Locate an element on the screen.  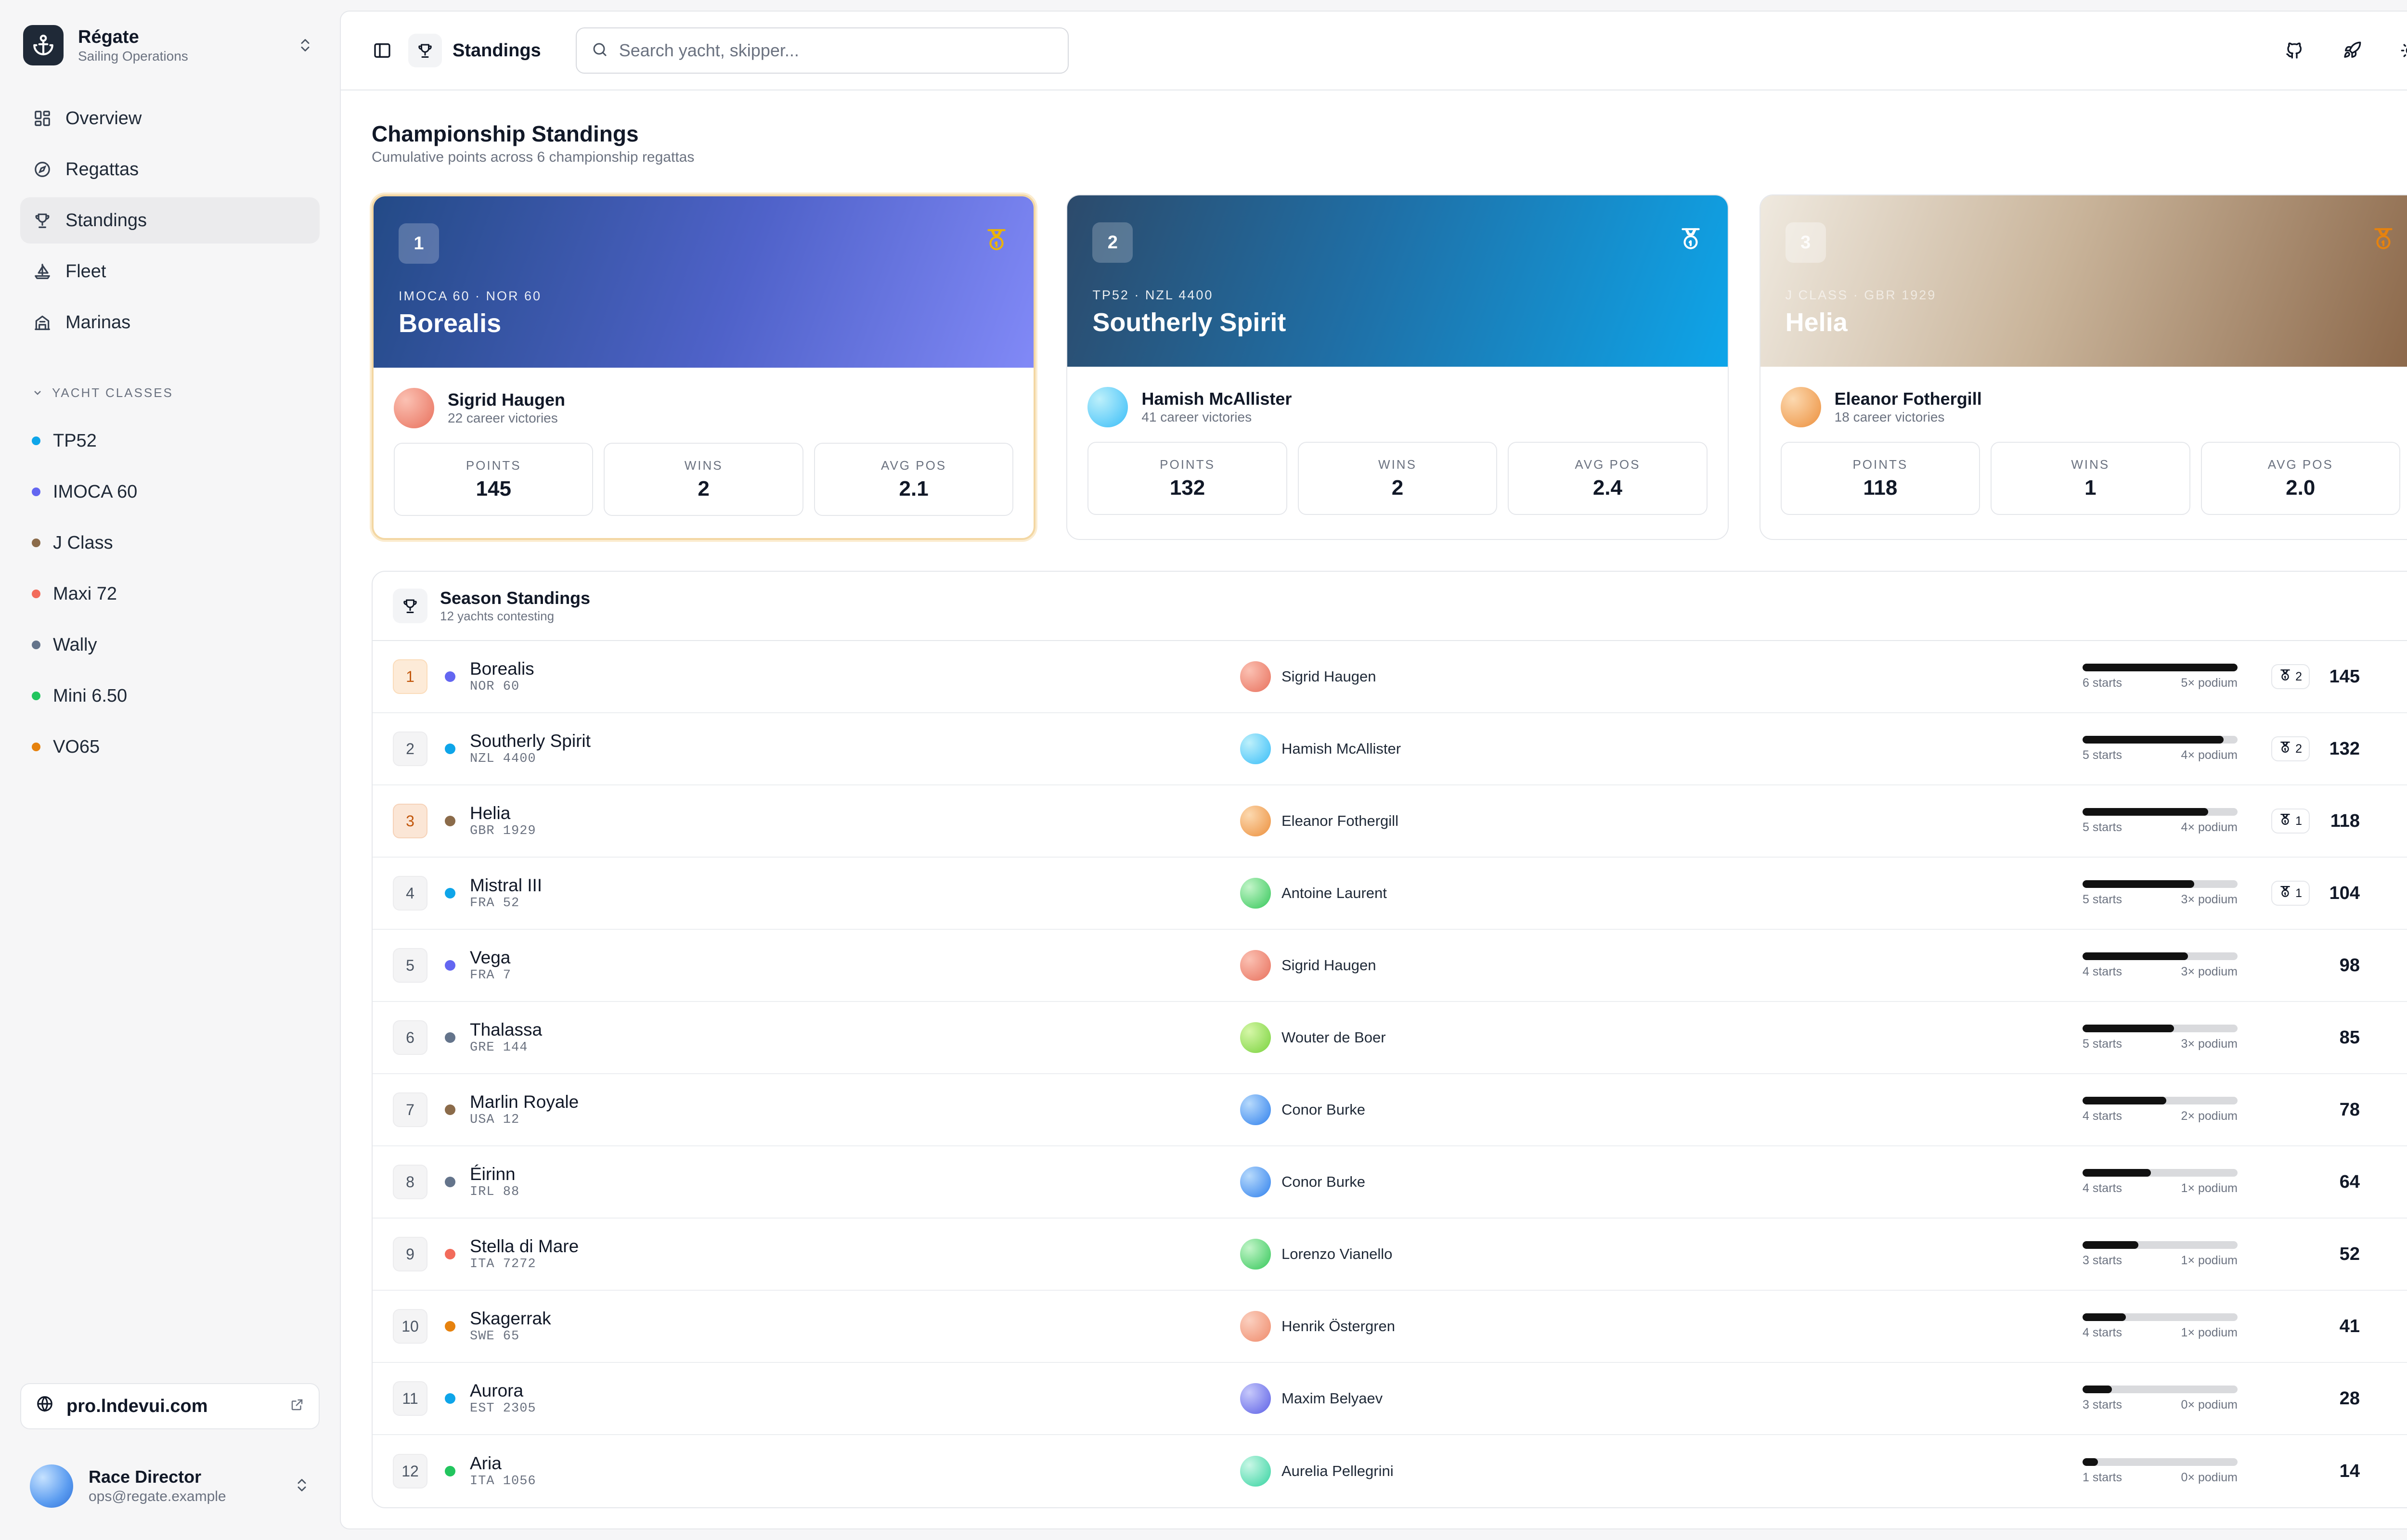
class-item-j-class: J Class is located at coordinates (170, 543).